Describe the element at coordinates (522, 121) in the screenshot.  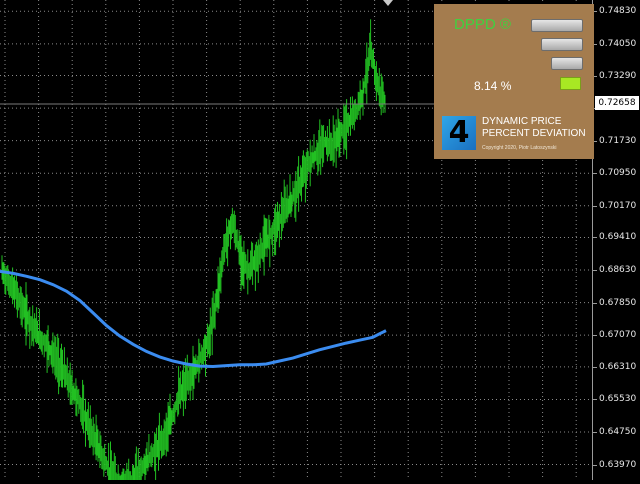
I see `product-name-line1: DYNAMIC PRICE` at that location.